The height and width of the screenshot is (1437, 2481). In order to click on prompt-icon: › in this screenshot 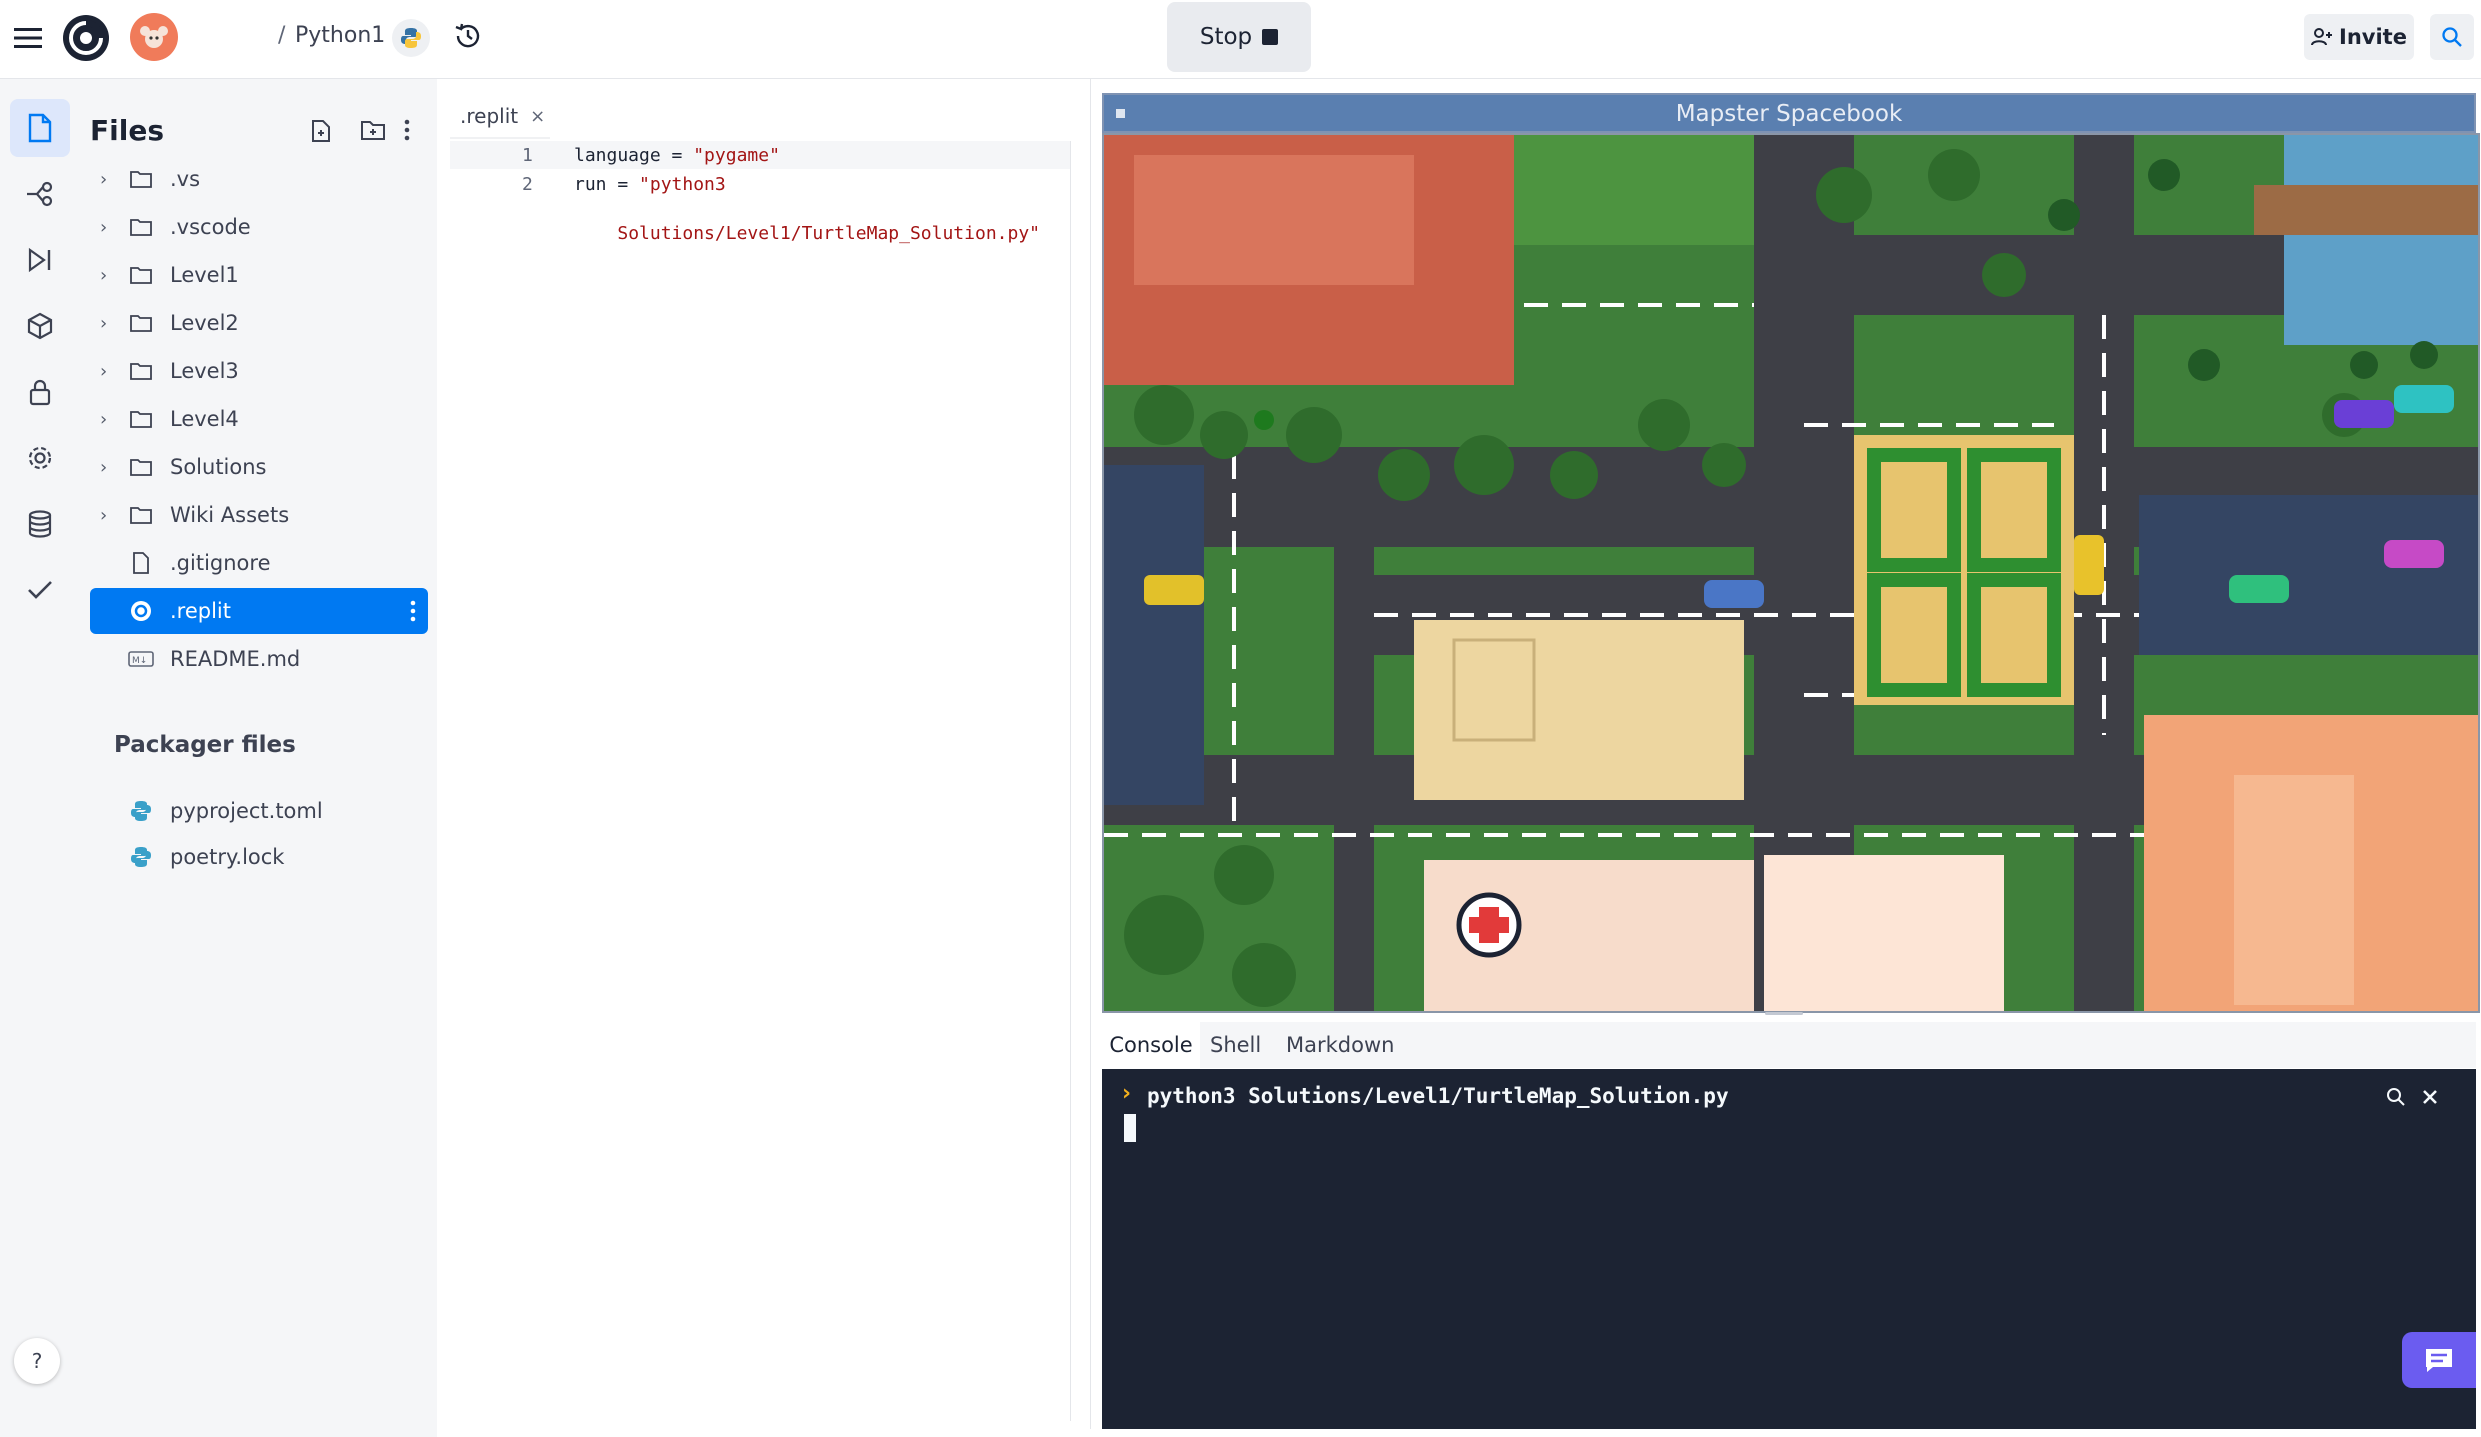, I will do `click(1127, 1093)`.